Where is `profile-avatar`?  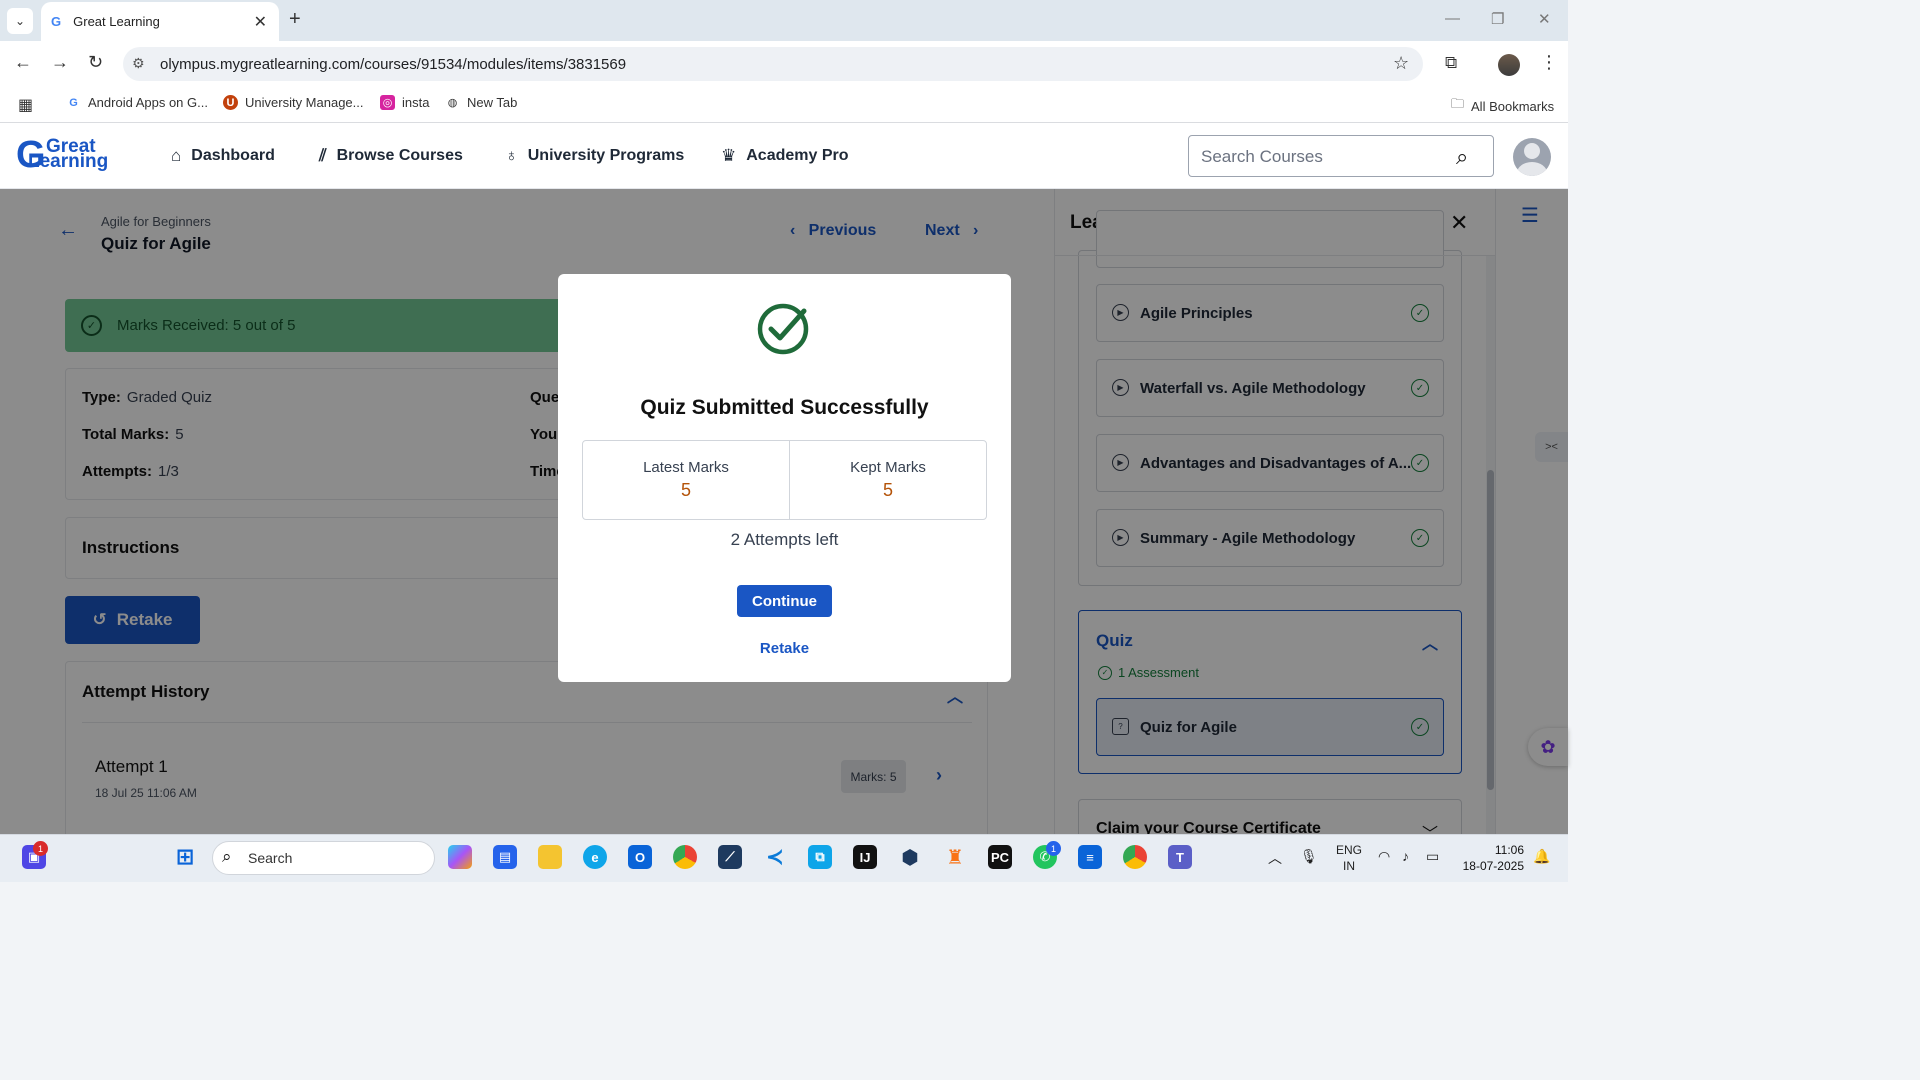
profile-avatar is located at coordinates (1509, 65).